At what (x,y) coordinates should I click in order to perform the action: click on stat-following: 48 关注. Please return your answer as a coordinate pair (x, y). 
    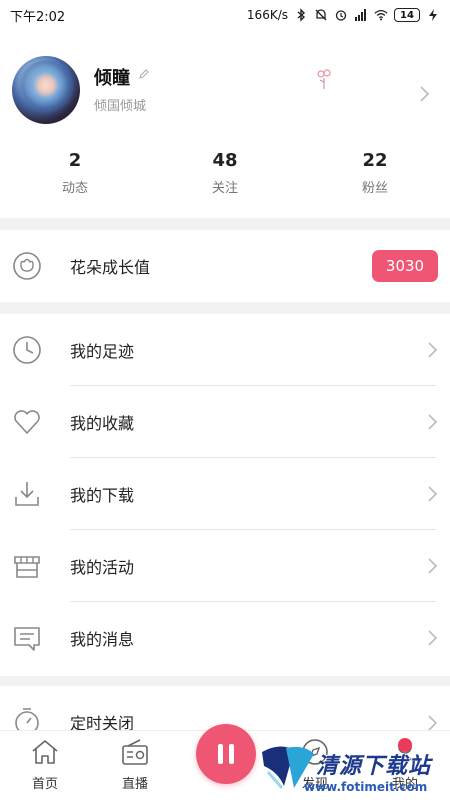
    Looking at the image, I should click on (225, 173).